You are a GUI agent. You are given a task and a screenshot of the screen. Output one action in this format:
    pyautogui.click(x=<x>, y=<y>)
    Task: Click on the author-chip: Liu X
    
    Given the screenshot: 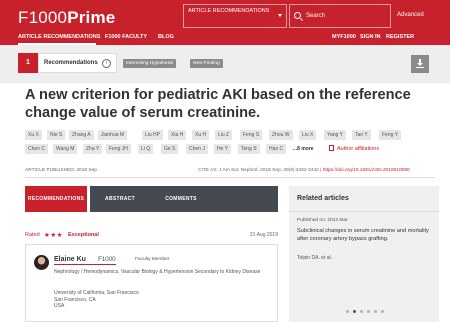 What is the action you would take?
    pyautogui.click(x=308, y=135)
    